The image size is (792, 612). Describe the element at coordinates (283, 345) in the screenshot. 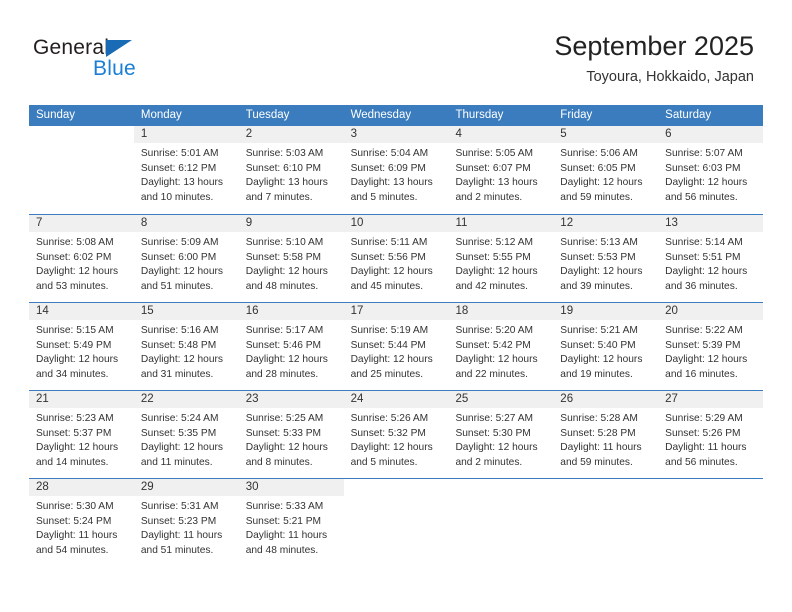

I see `sunset-text: Sunset: 5:46 PM` at that location.